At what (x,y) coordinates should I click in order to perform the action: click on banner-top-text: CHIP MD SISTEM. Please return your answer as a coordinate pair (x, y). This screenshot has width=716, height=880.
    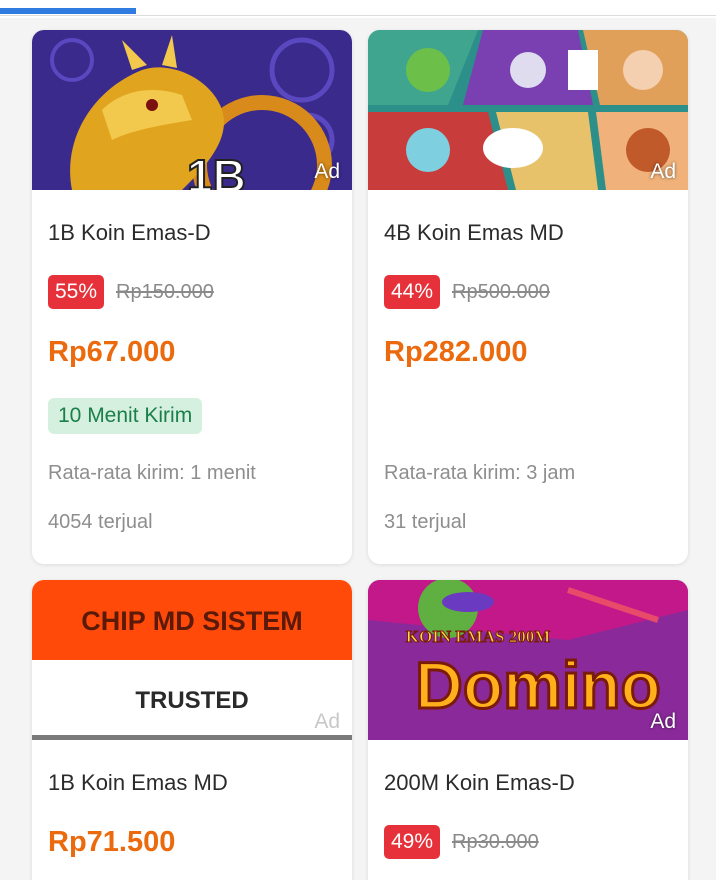
    Looking at the image, I should click on (192, 621).